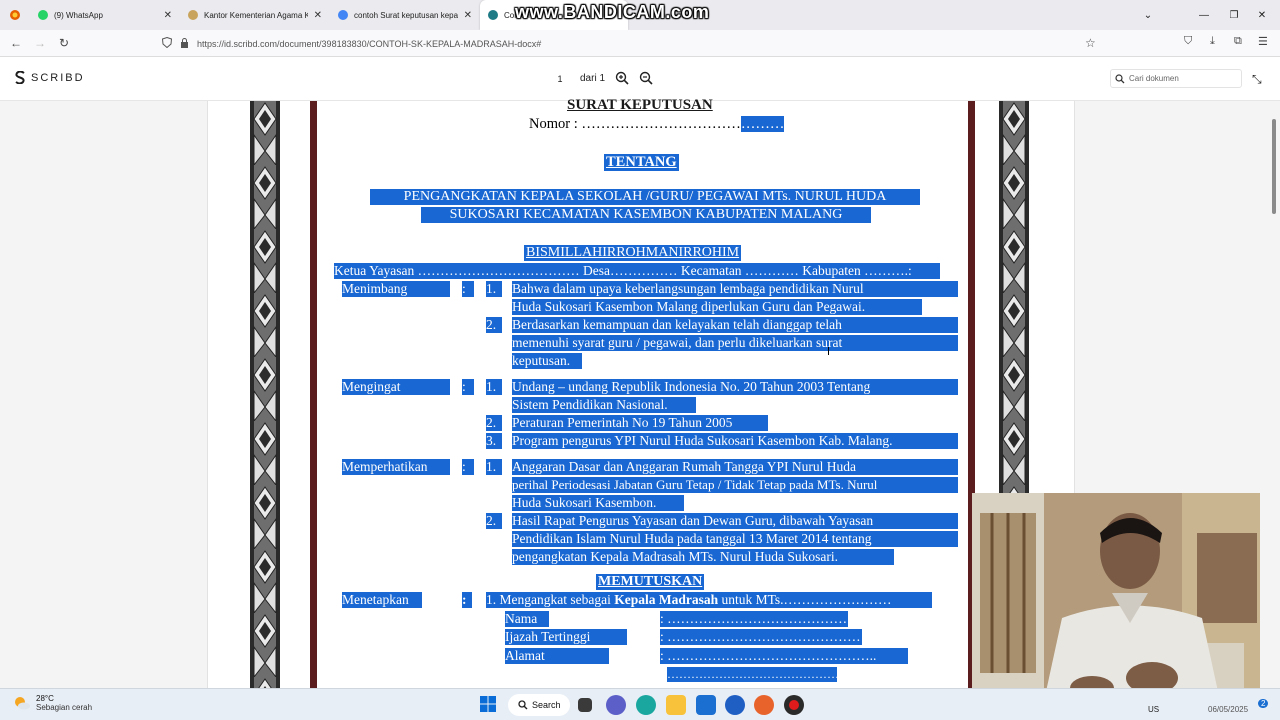 Image resolution: width=1280 pixels, height=720 pixels. Describe the element at coordinates (1263, 703) in the screenshot. I see `notification-badge: 2` at that location.